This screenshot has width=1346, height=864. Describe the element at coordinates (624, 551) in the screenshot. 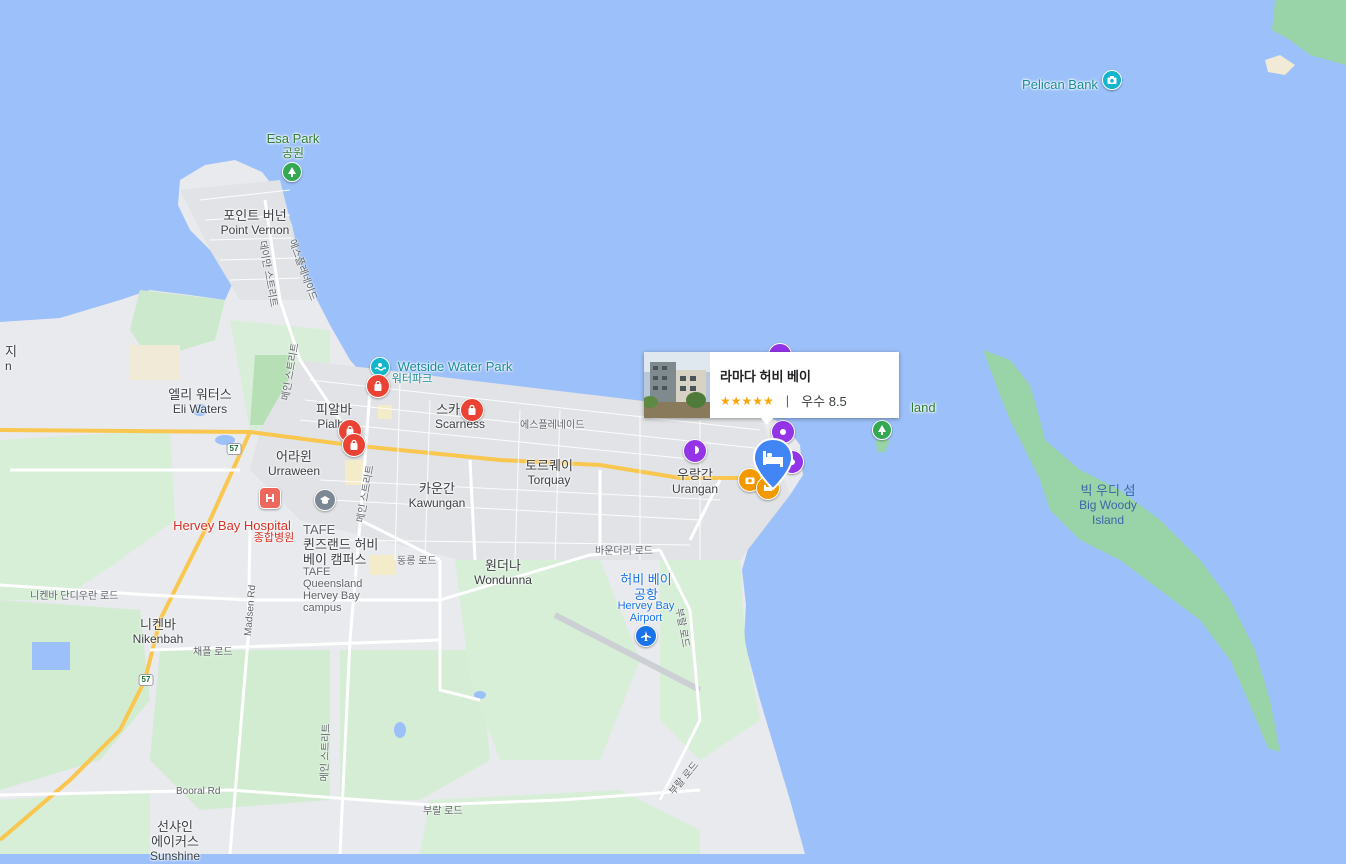

I see `road-label-boundary: 바운더리 로드` at that location.